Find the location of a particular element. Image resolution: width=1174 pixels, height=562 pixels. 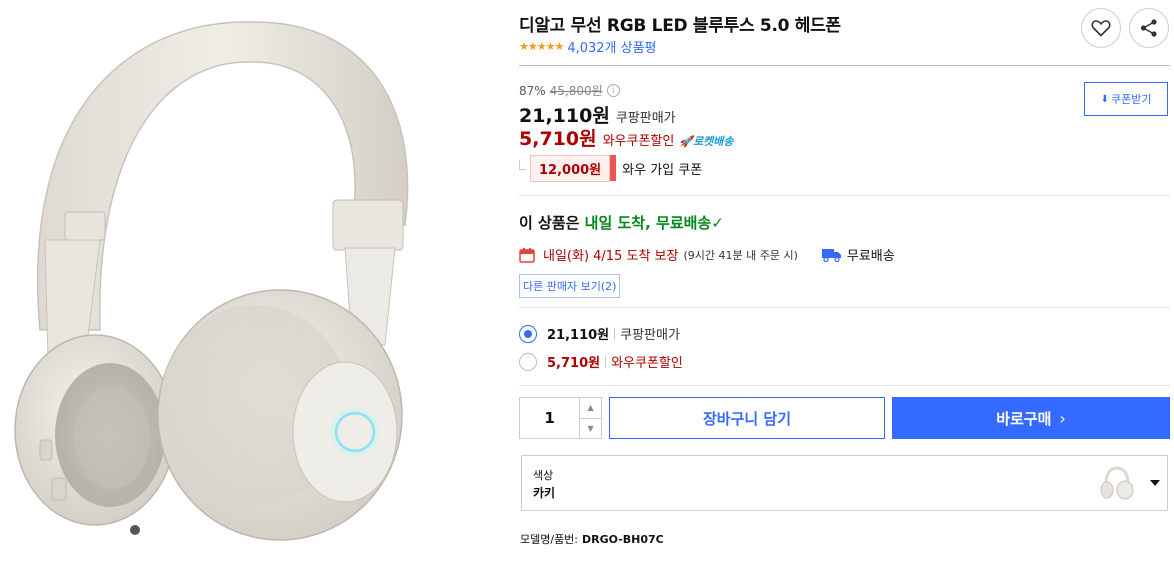

download-coupon-label: 쿠폰받기 is located at coordinates (1131, 99).